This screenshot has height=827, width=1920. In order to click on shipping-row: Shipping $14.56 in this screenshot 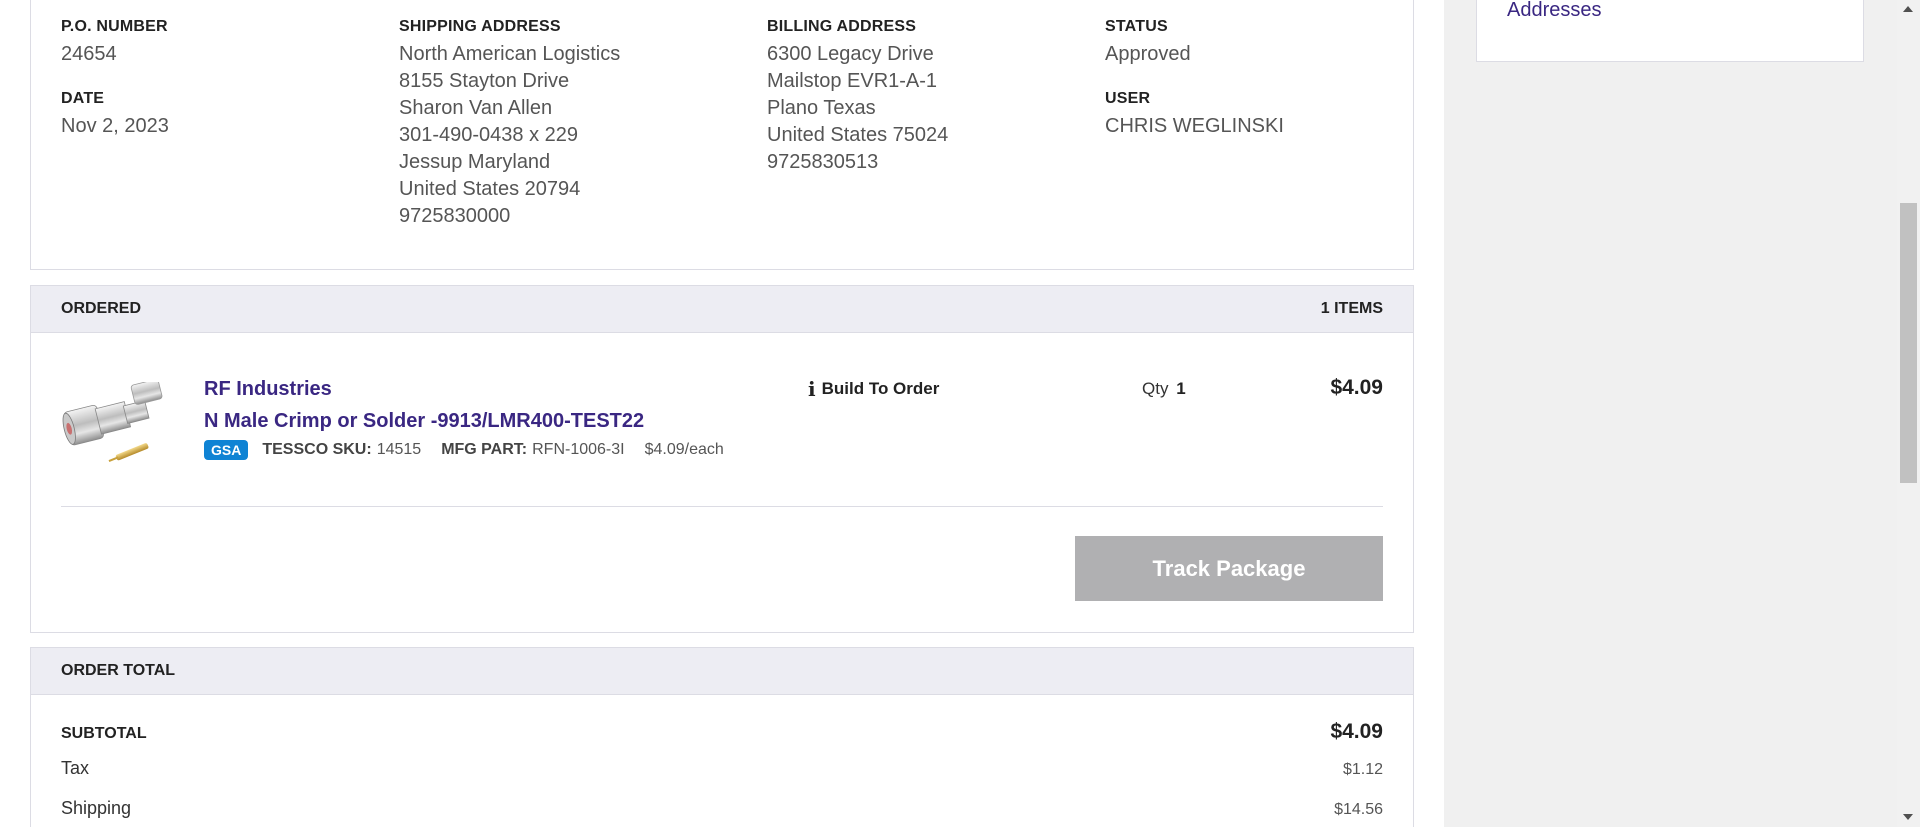, I will do `click(722, 808)`.